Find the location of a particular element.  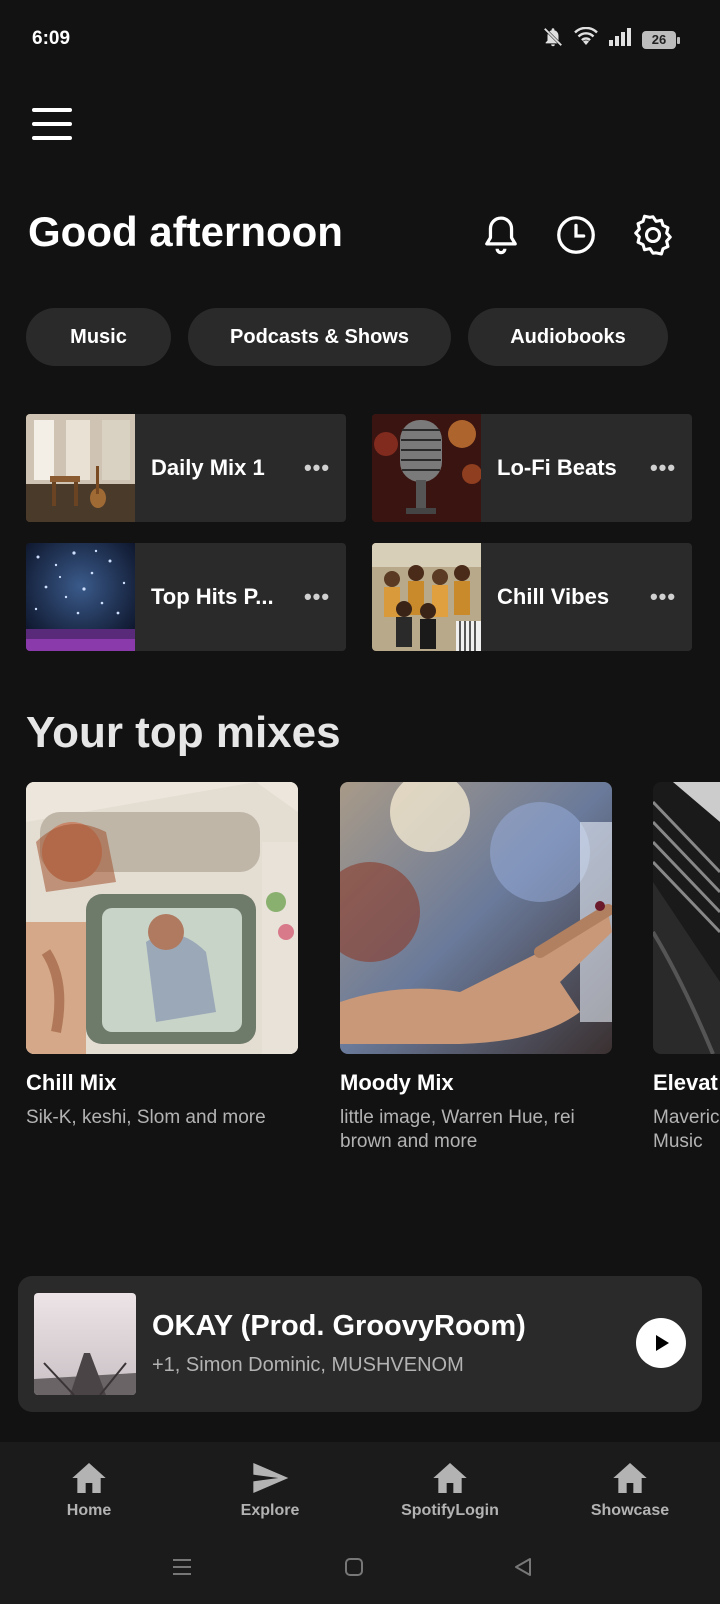

quick-tile-daily-mix-1: Daily Mix 1 ••• is located at coordinates (186, 468).